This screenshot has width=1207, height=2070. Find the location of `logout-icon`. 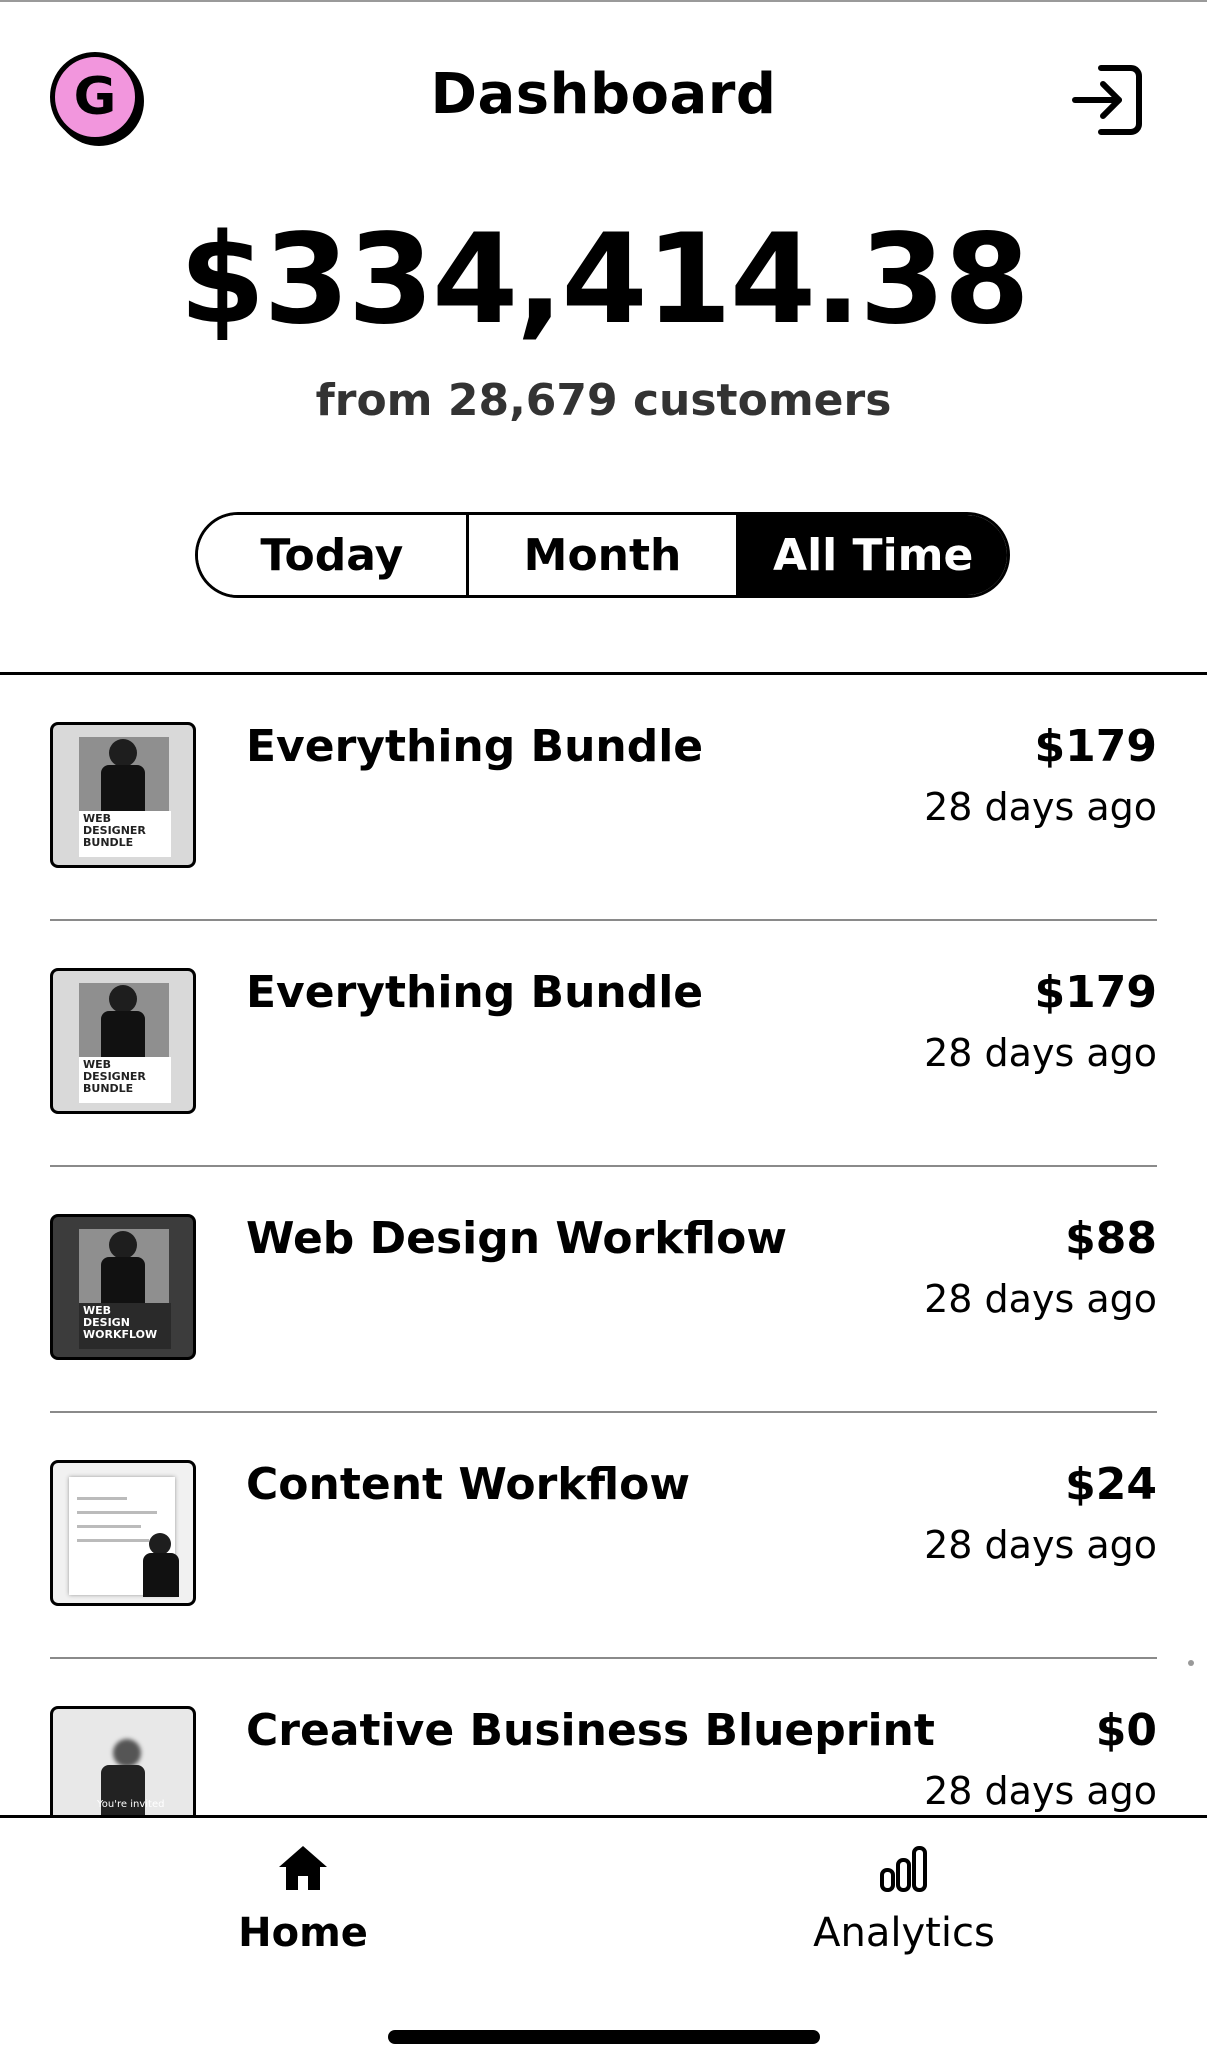

logout-icon is located at coordinates (1107, 100).